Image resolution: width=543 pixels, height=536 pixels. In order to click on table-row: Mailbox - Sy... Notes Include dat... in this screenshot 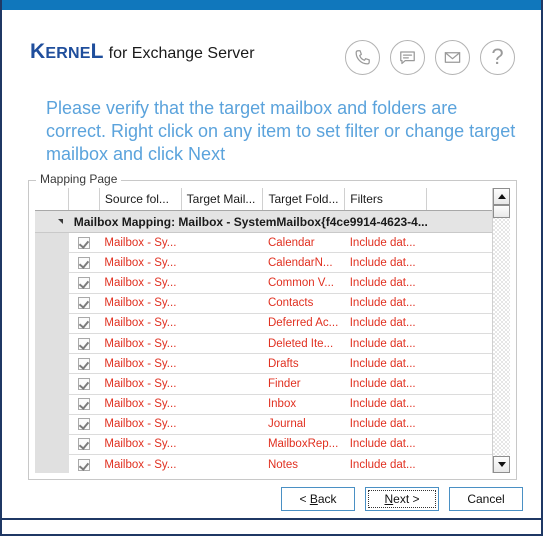, I will do `click(263, 463)`.